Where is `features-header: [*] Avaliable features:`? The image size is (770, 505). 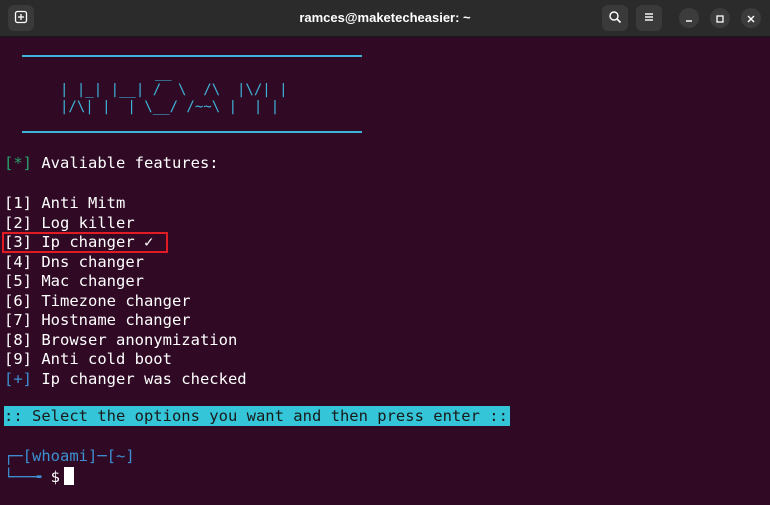
features-header: [*] Avaliable features: is located at coordinates (111, 163).